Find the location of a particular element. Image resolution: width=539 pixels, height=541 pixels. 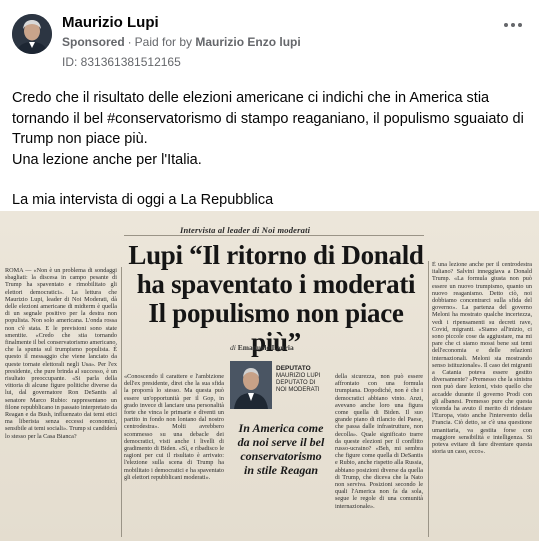

avatar-photo is located at coordinates (32, 34).